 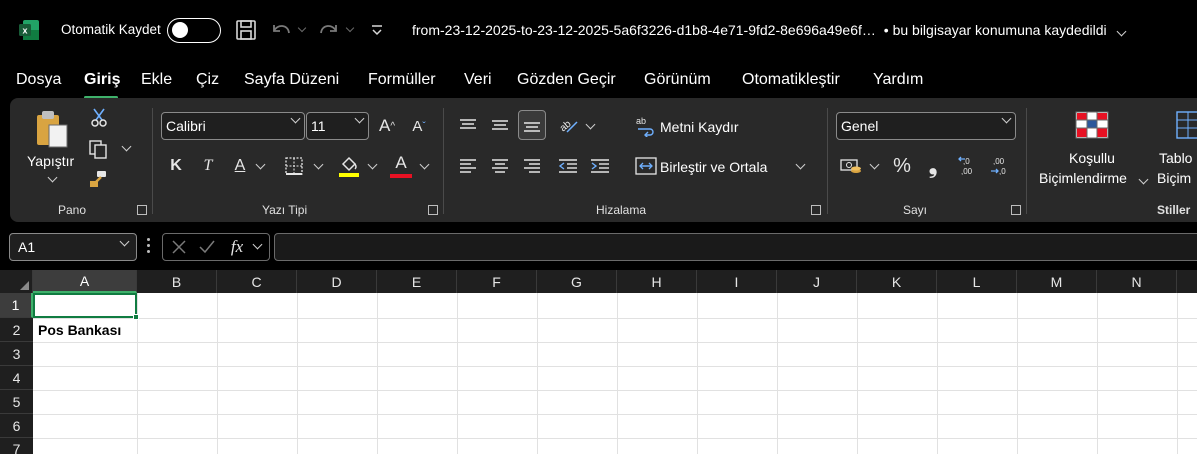 I want to click on tab-otomatiklestir: Otomatikleştir, so click(x=791, y=80).